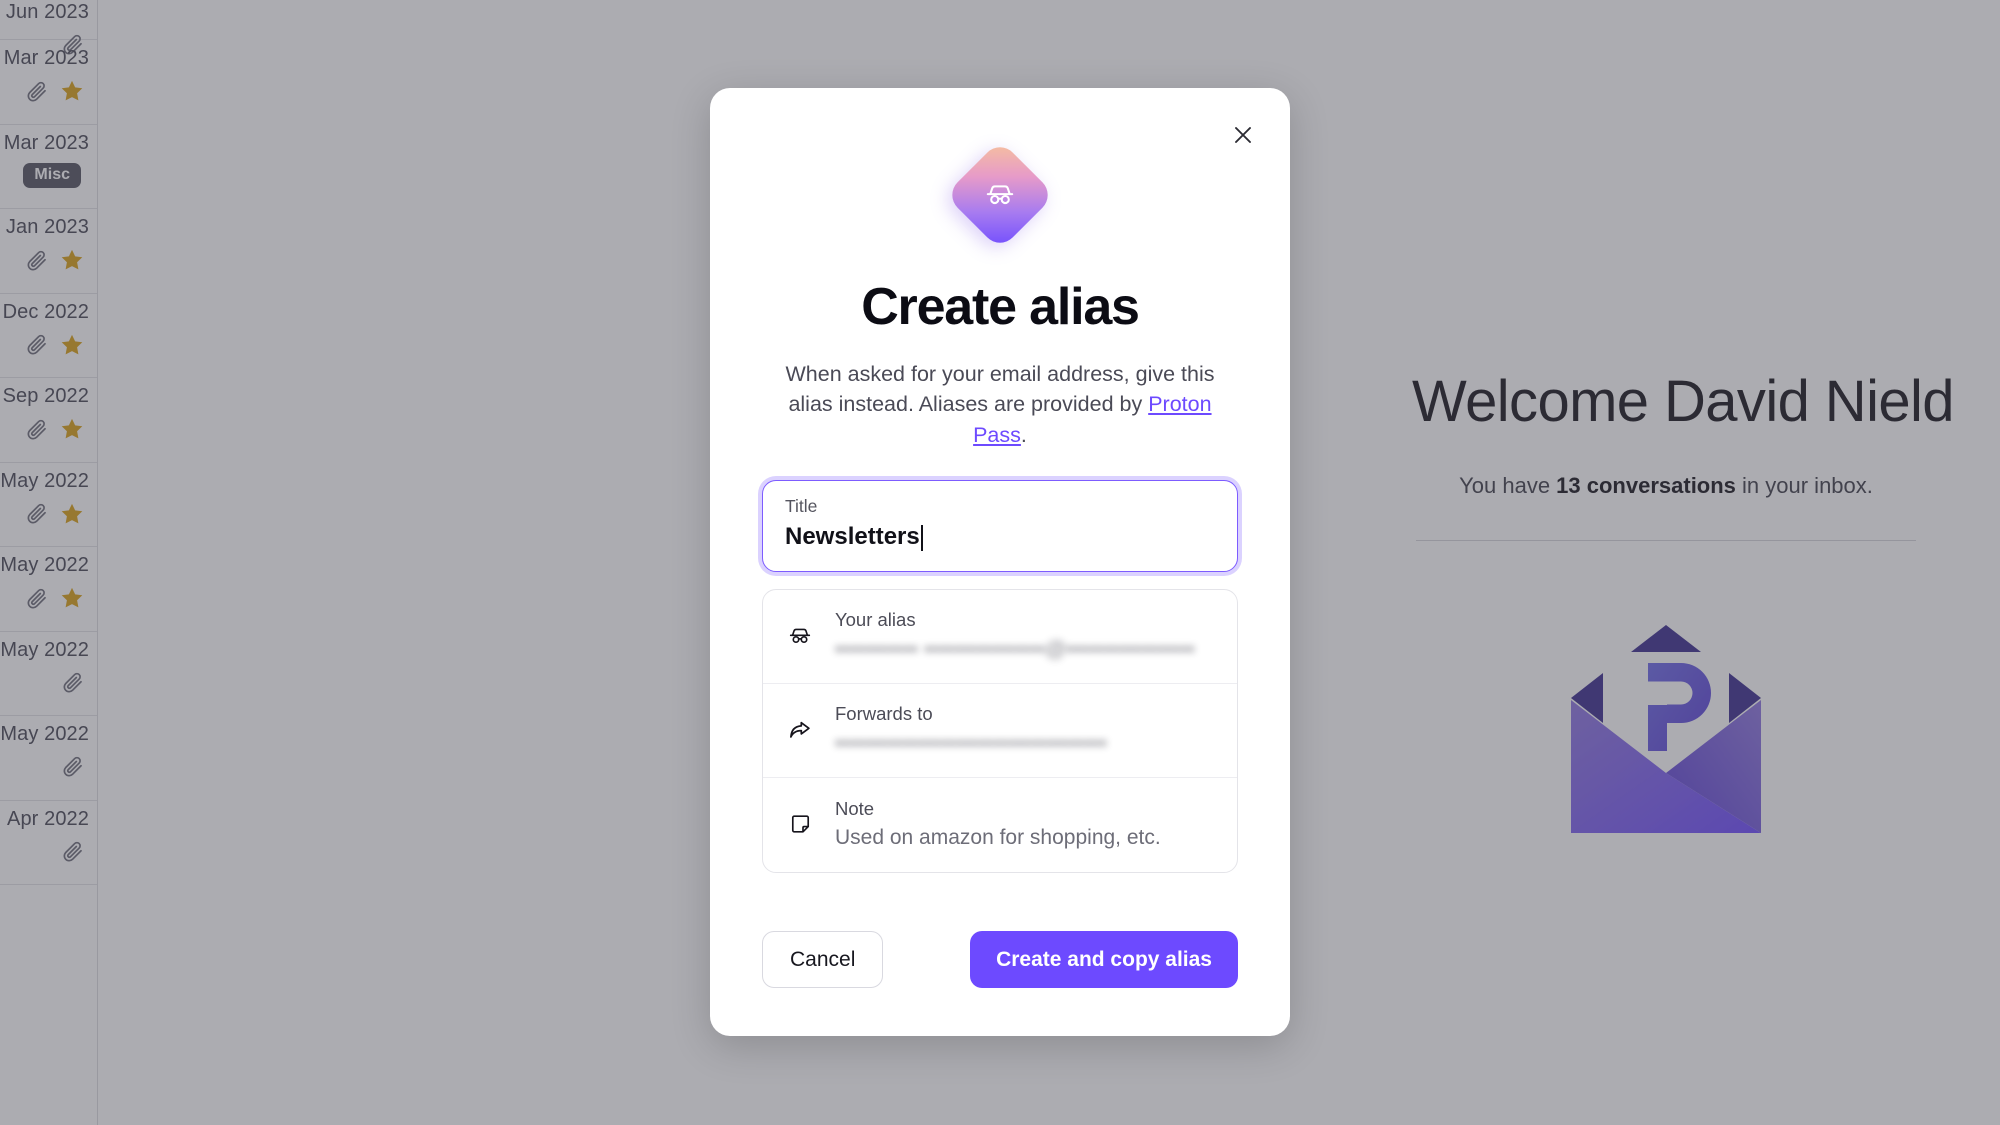  I want to click on forwards-to-label: Forwards to, so click(884, 714).